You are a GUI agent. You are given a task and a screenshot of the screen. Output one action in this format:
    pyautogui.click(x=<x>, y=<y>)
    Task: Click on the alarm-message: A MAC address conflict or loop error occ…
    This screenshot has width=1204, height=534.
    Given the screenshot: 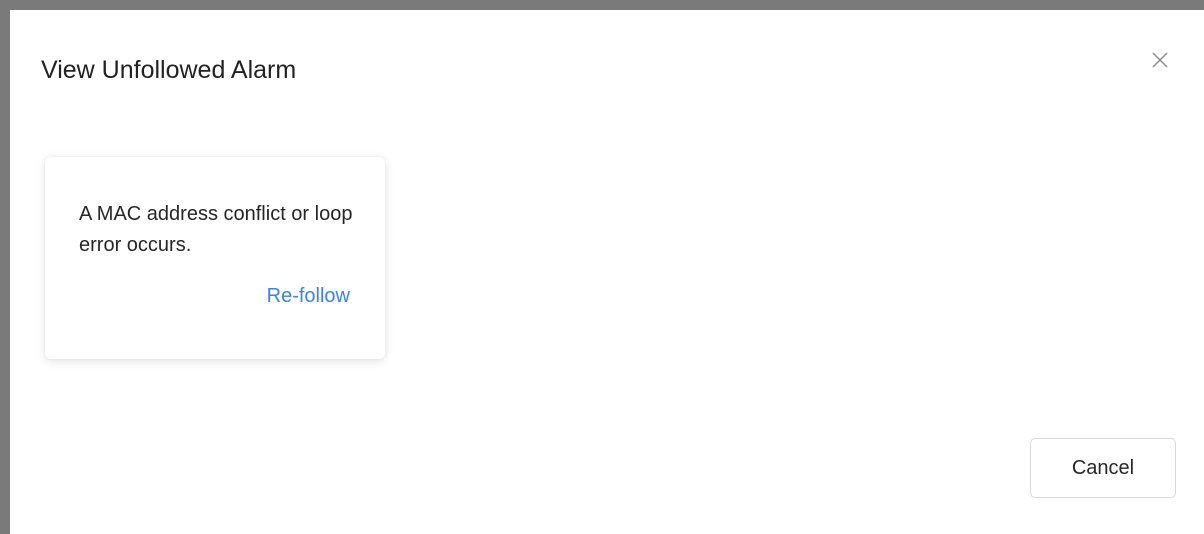 What is the action you would take?
    pyautogui.click(x=216, y=229)
    